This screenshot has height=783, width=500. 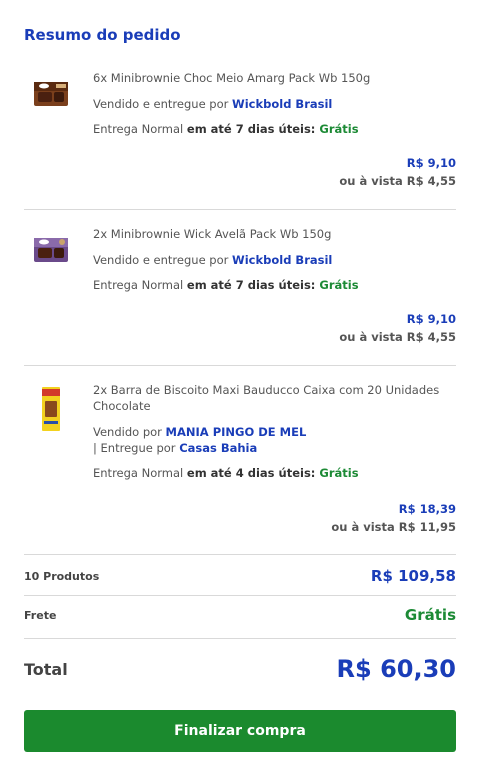 What do you see at coordinates (62, 576) in the screenshot?
I see `products-count-label: 10 Produtos` at bounding box center [62, 576].